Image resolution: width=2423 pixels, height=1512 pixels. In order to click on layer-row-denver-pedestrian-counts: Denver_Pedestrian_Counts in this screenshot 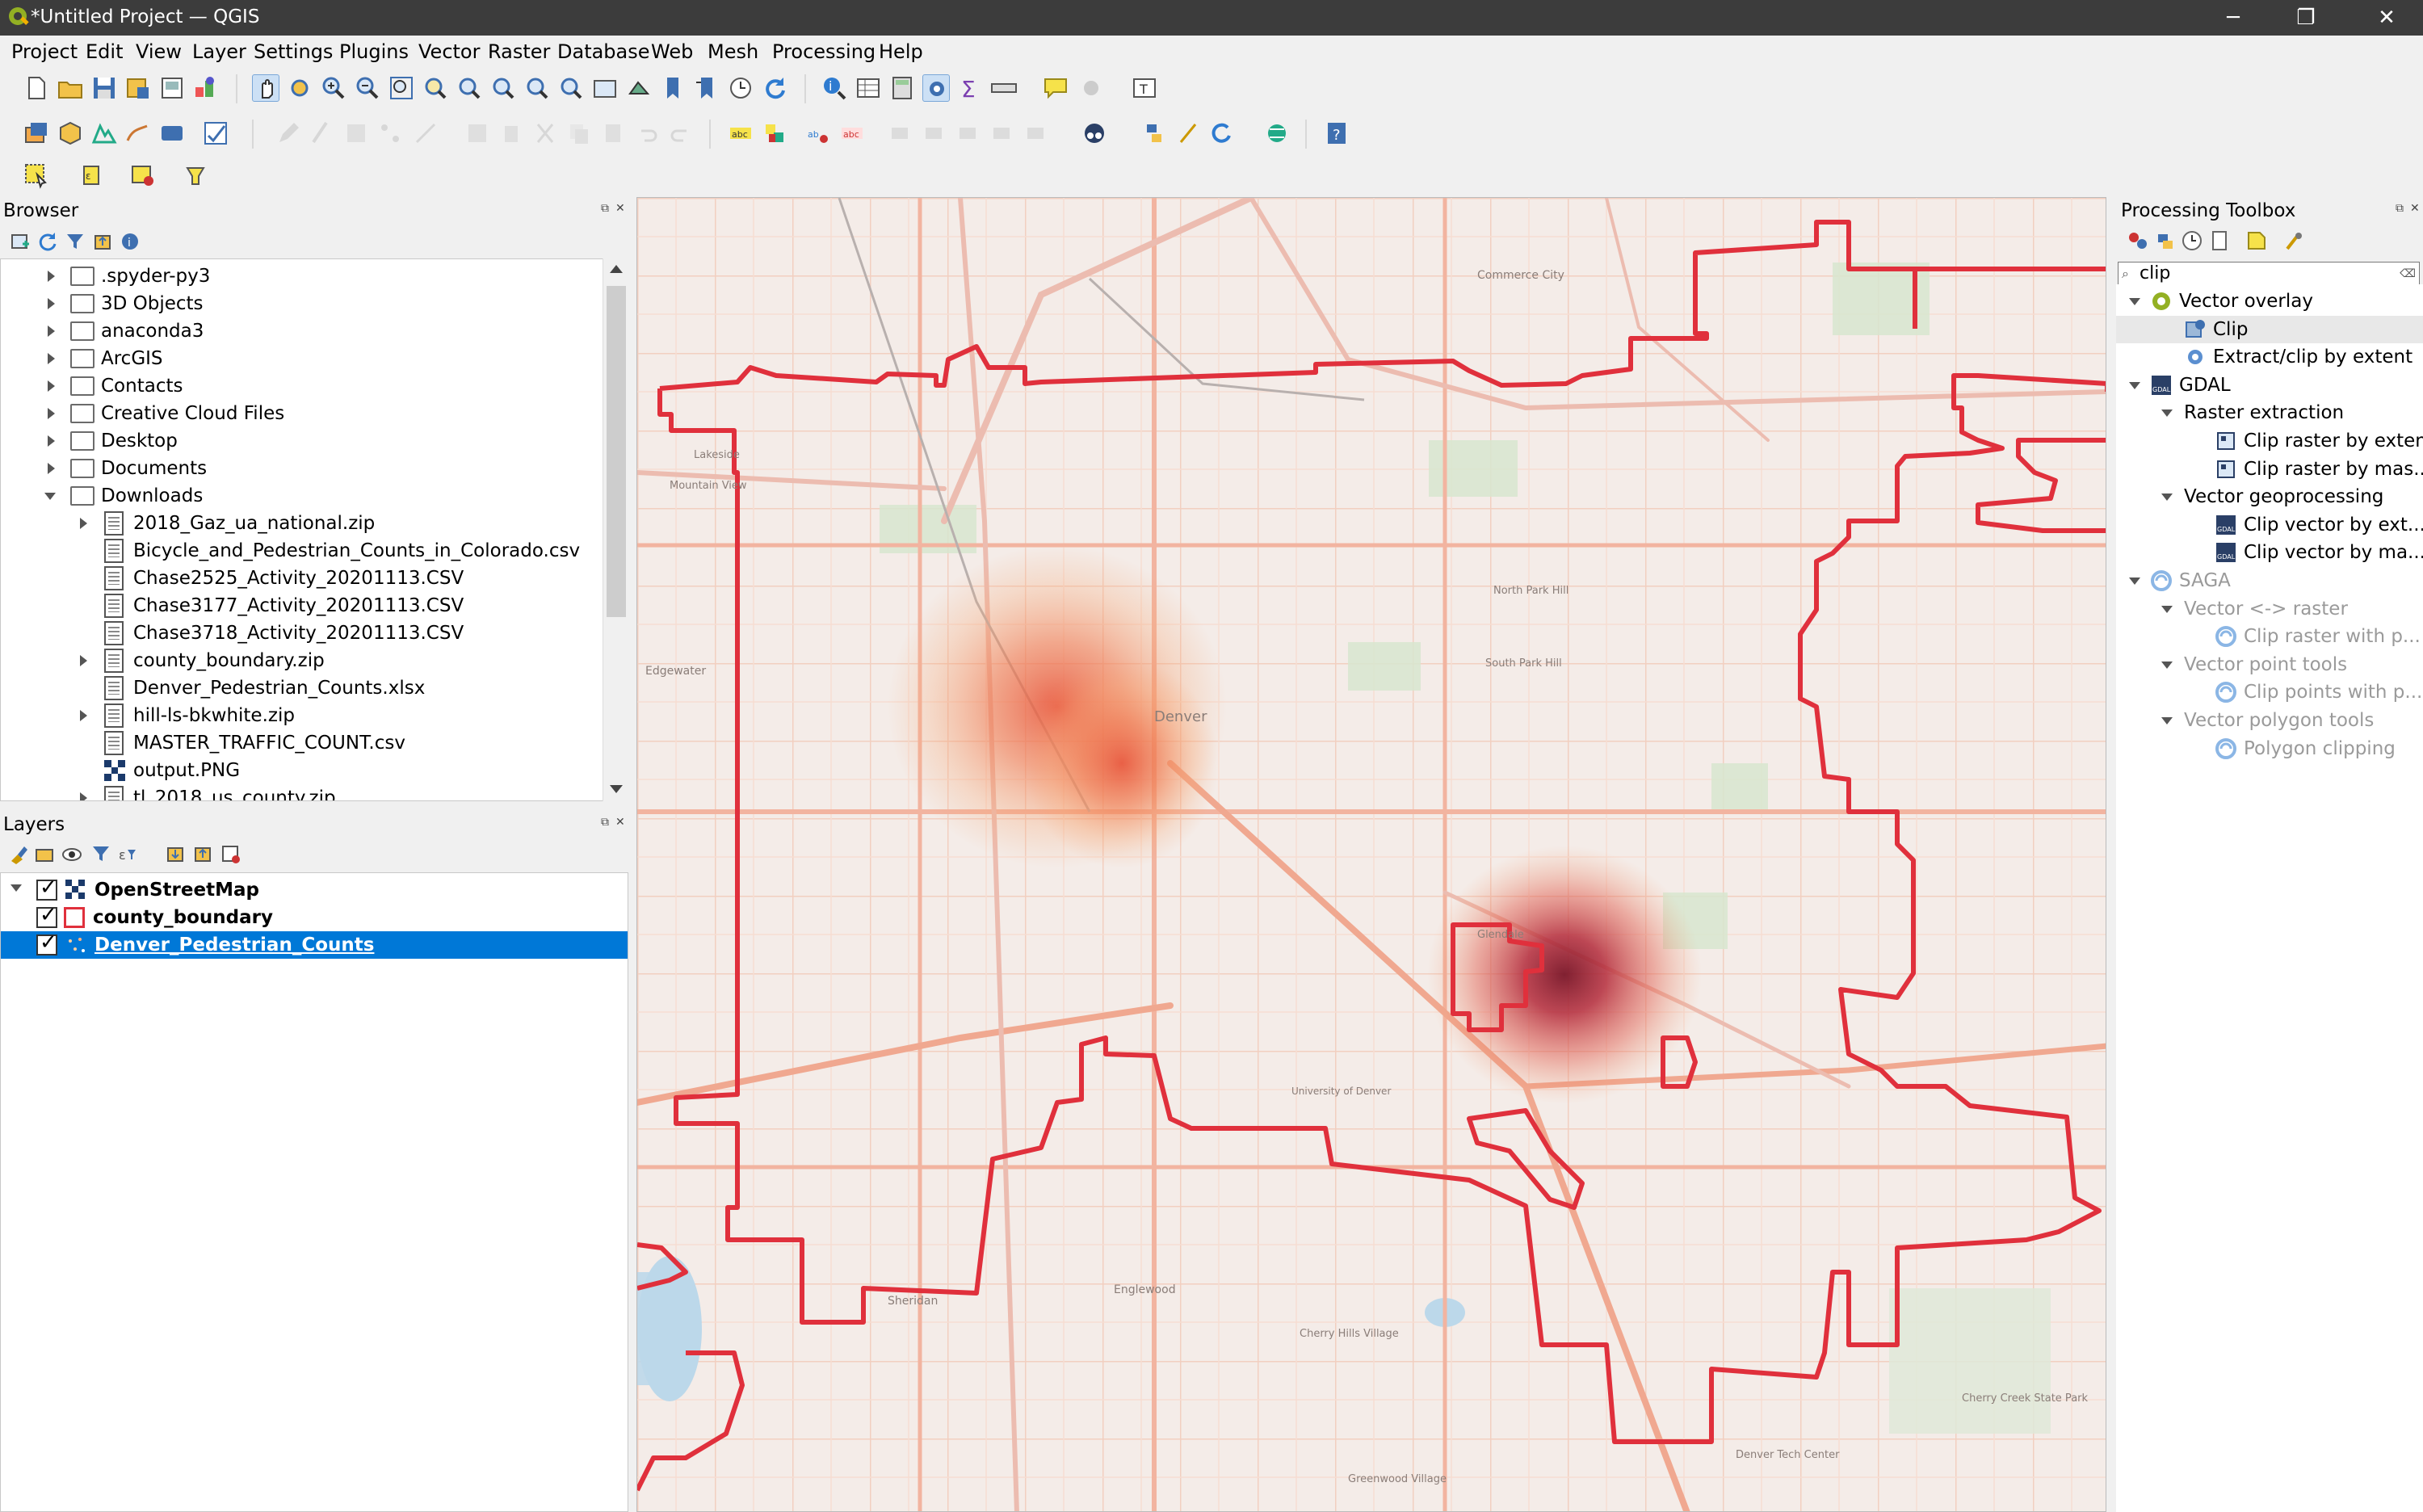, I will do `click(314, 944)`.